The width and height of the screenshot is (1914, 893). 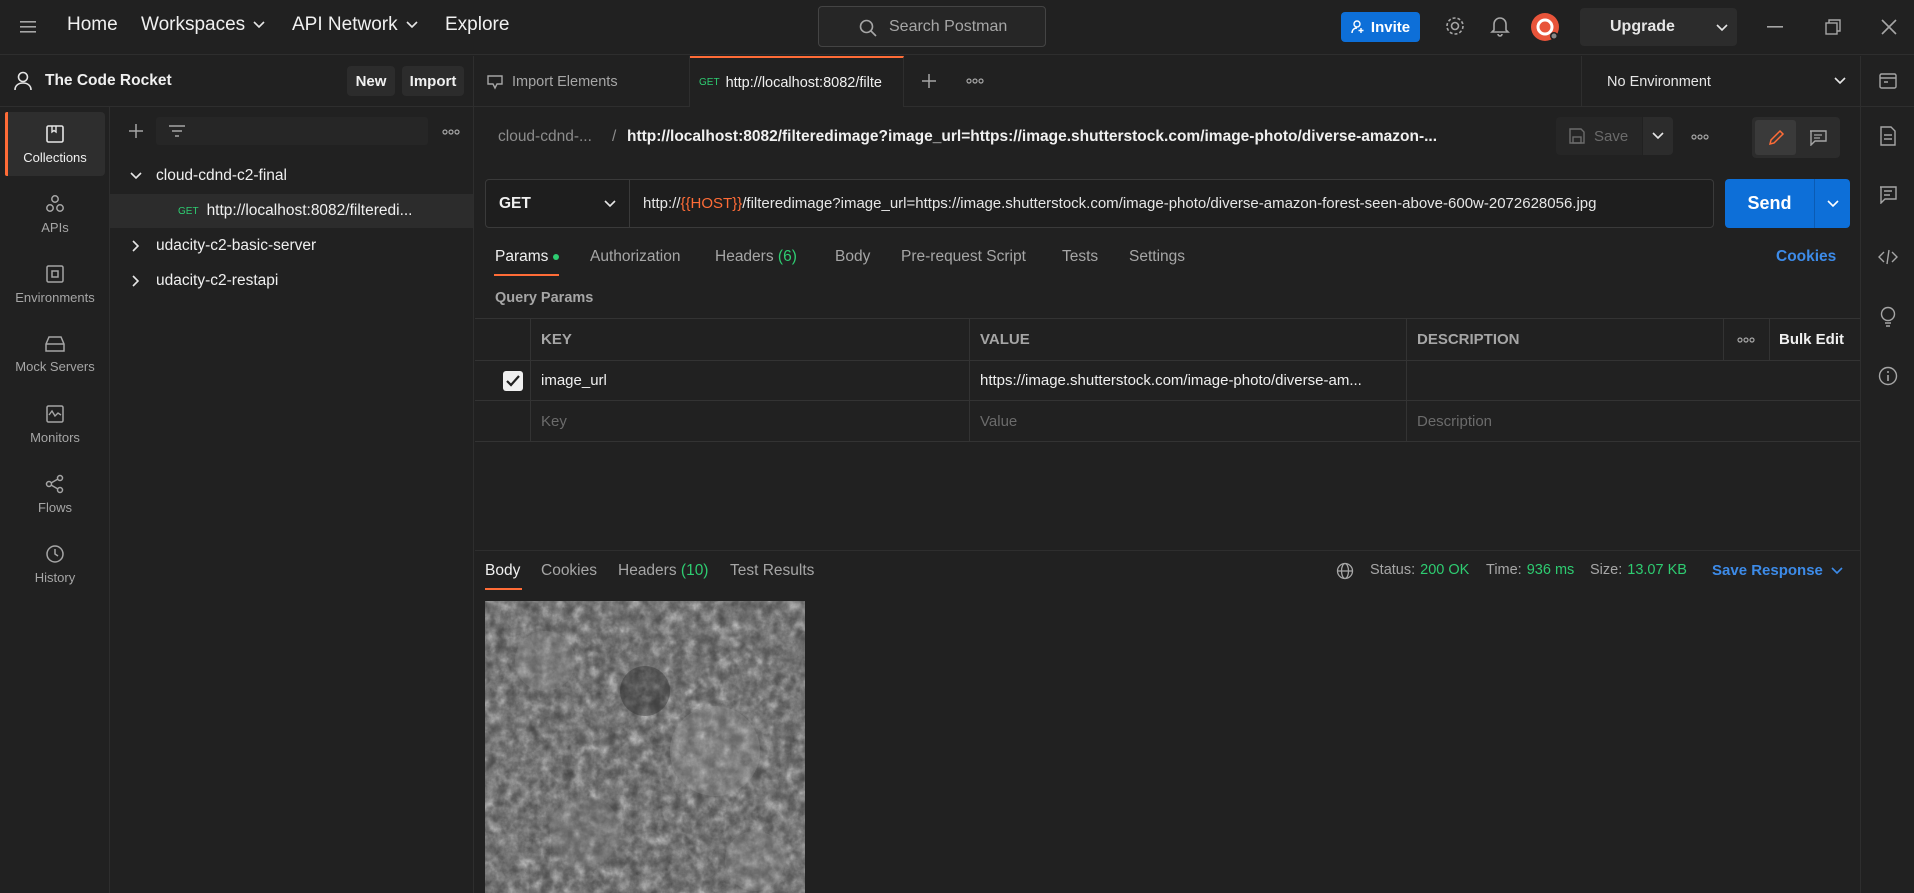 What do you see at coordinates (55, 203) in the screenshot?
I see `apis-icon` at bounding box center [55, 203].